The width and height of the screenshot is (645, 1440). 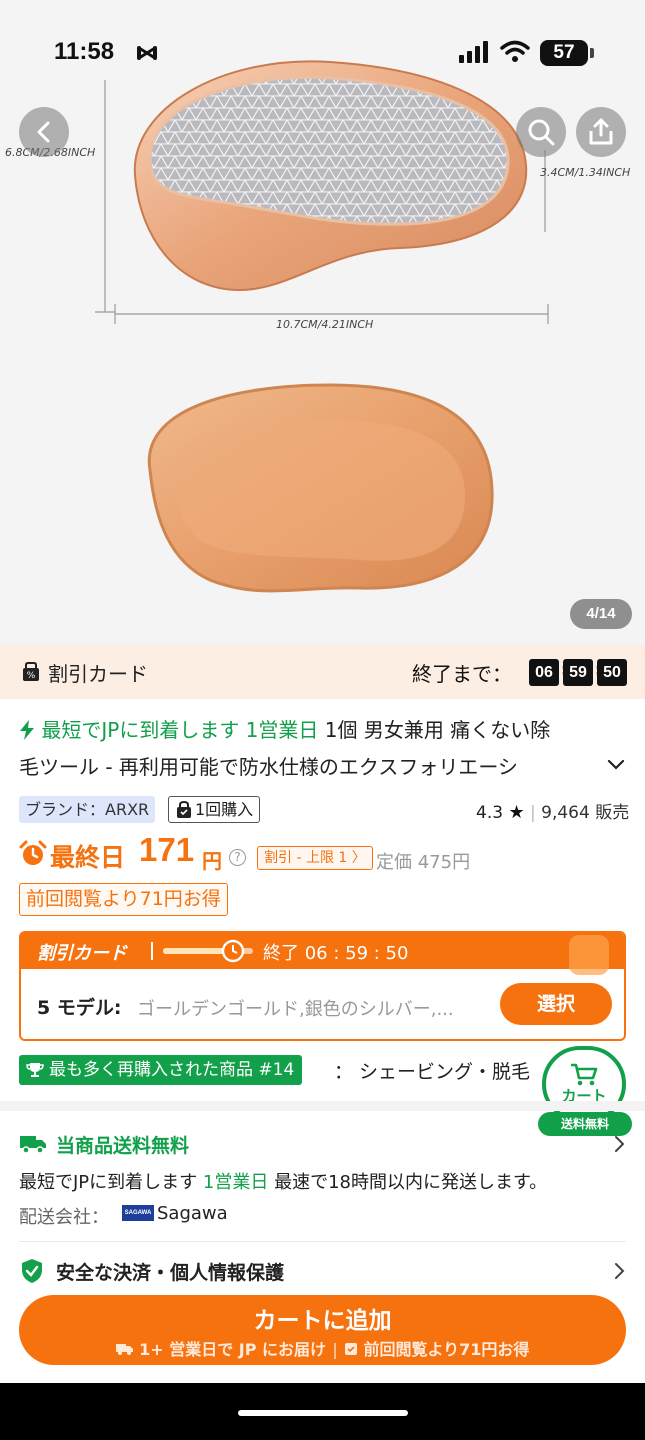 What do you see at coordinates (336, 953) in the screenshot?
I see `coupon-countdown: 終了 06 : 59 : 50` at bounding box center [336, 953].